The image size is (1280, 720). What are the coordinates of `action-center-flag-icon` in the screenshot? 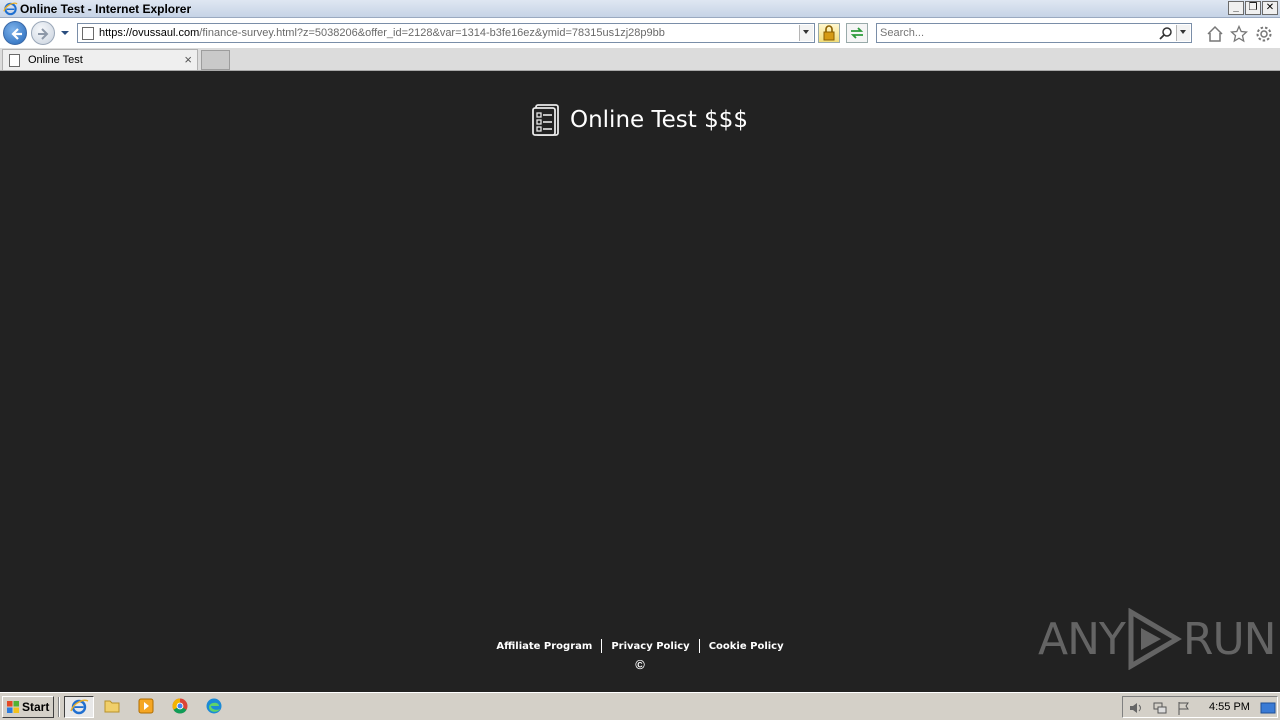 It's located at (1184, 708).